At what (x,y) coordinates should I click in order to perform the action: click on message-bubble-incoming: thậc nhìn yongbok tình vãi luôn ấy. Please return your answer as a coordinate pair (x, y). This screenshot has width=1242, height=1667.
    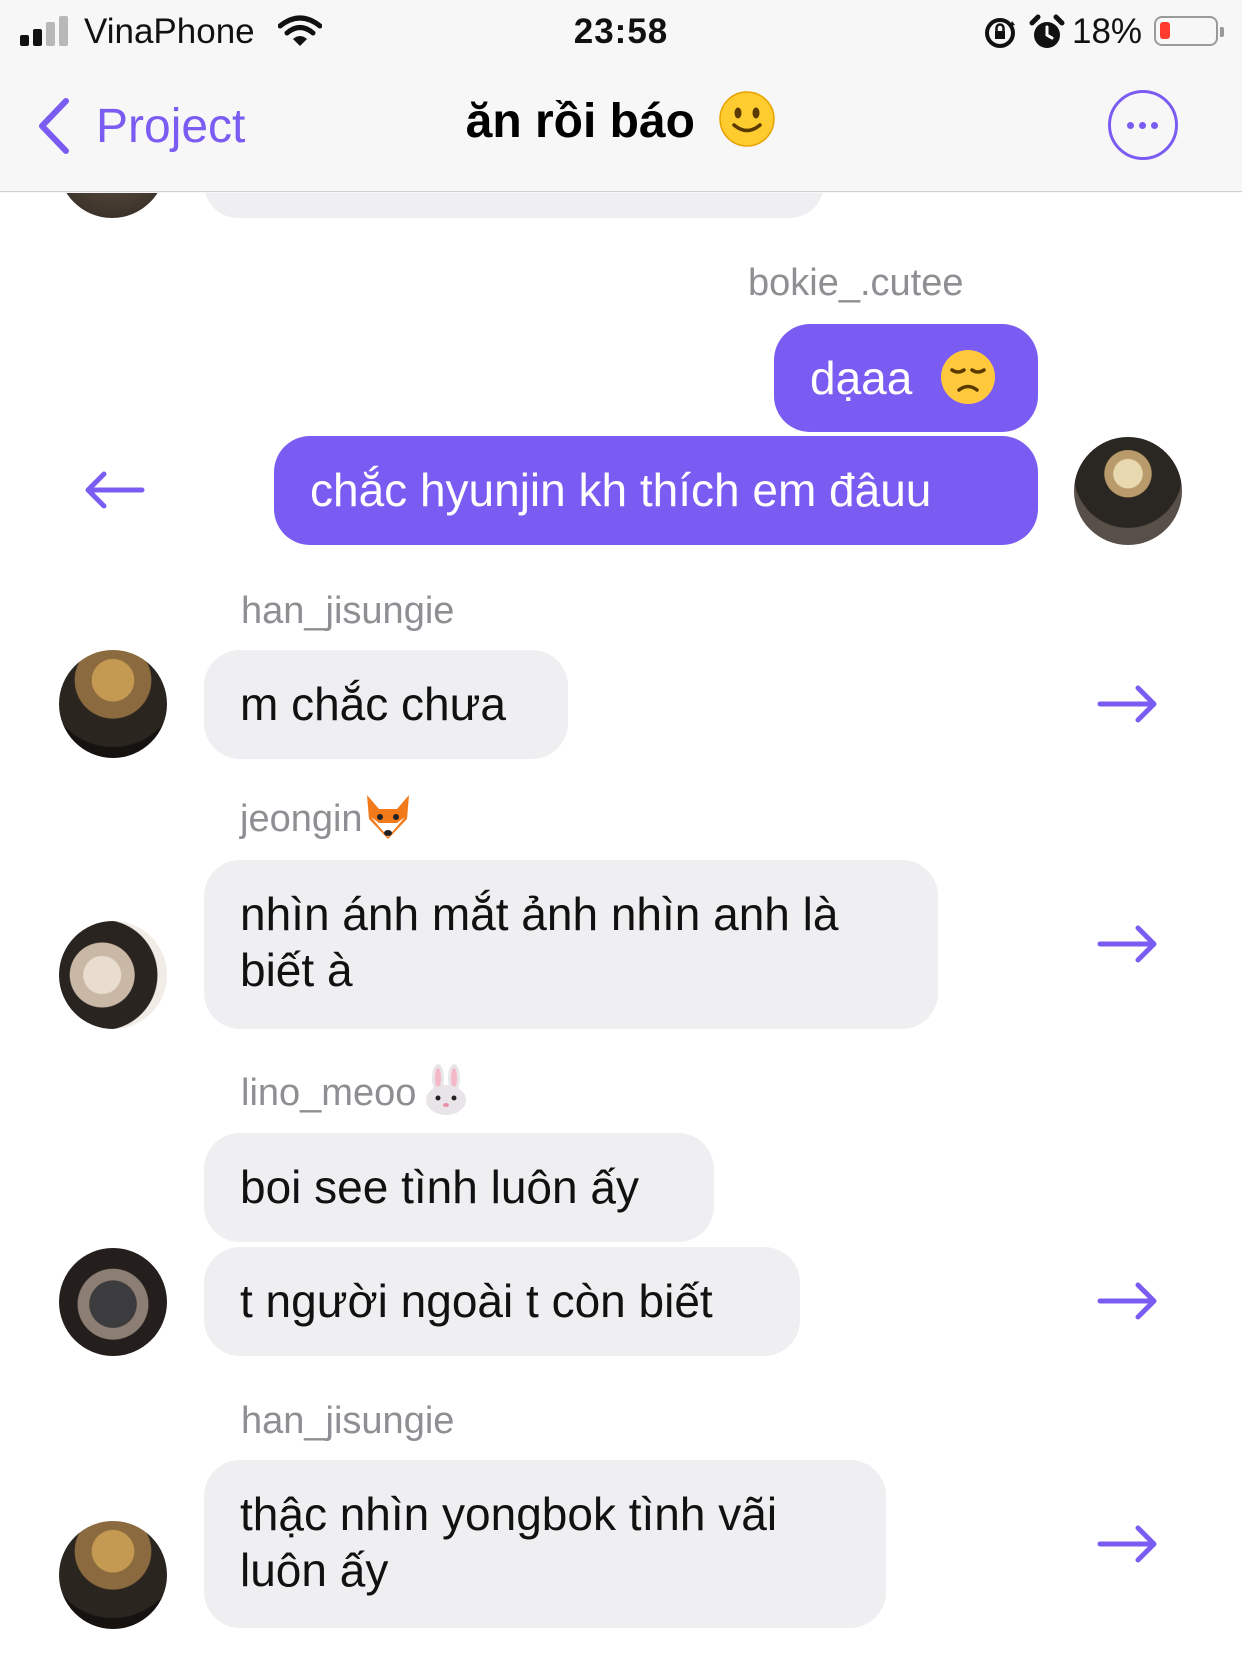
    Looking at the image, I should click on (545, 1544).